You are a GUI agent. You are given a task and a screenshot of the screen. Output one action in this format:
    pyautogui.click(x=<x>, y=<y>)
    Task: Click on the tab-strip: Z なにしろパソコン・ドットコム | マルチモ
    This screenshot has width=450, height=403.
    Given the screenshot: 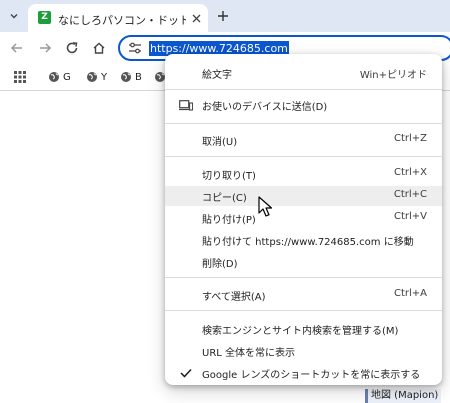 What is the action you would take?
    pyautogui.click(x=225, y=16)
    